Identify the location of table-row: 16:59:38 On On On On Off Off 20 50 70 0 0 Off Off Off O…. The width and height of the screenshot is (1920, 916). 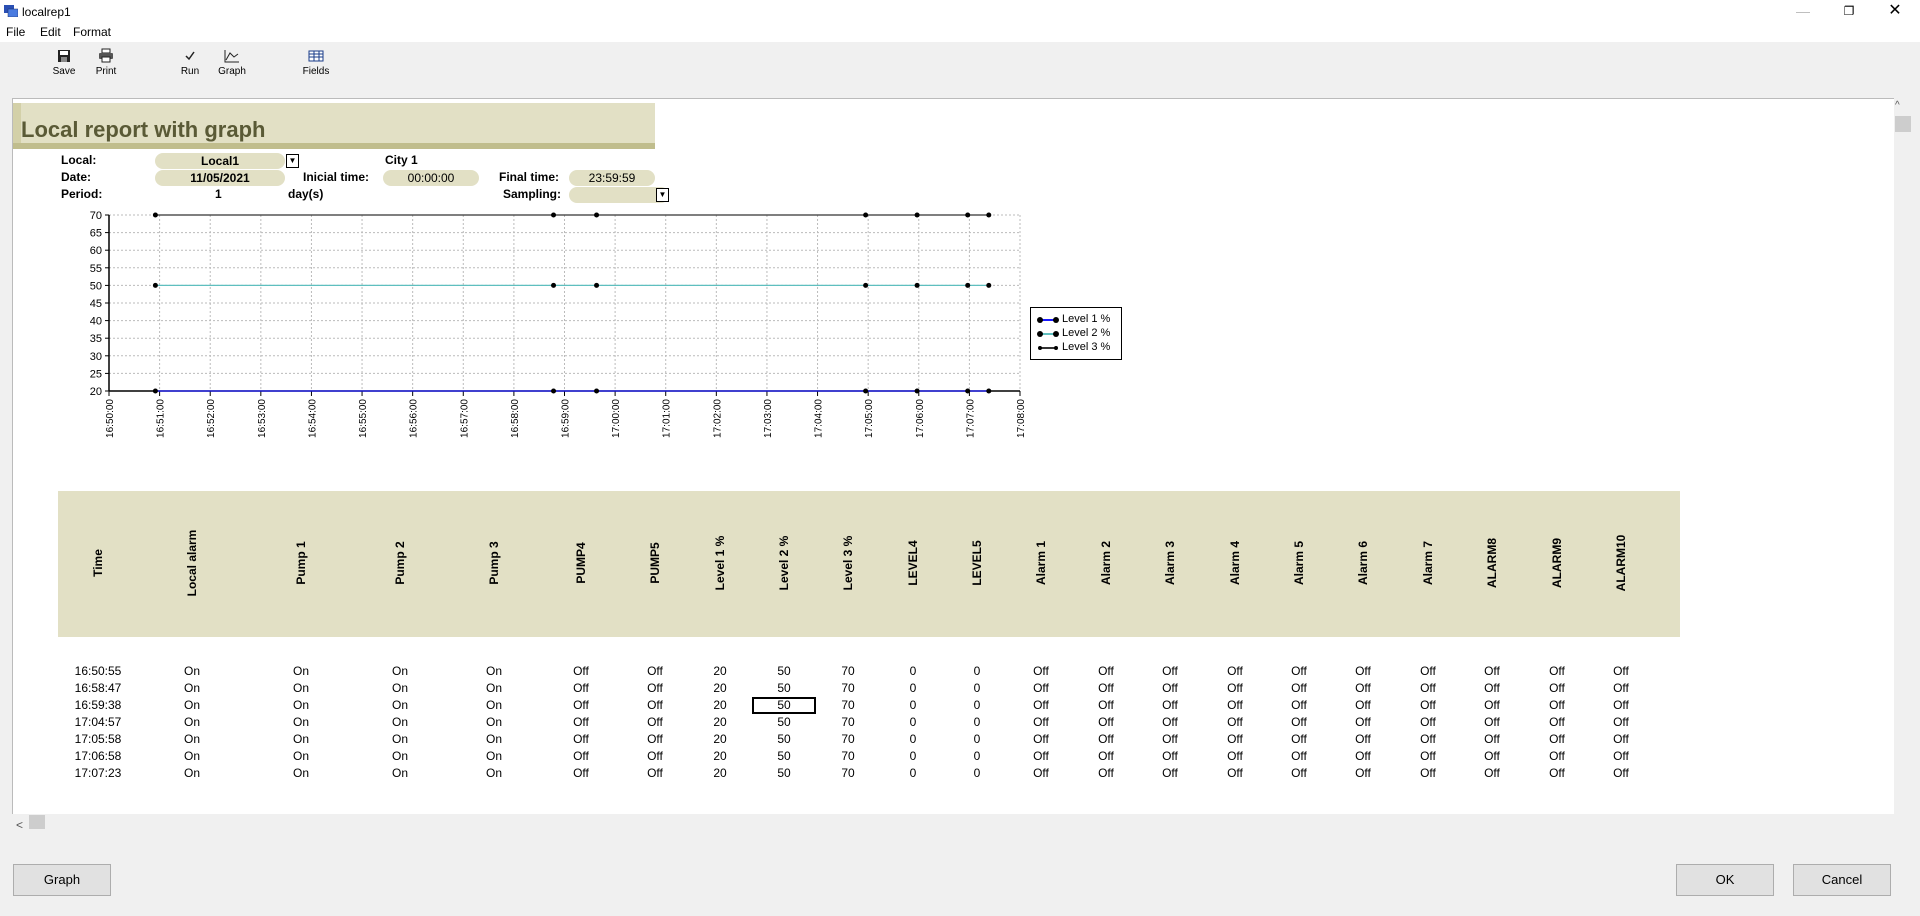
(869, 705).